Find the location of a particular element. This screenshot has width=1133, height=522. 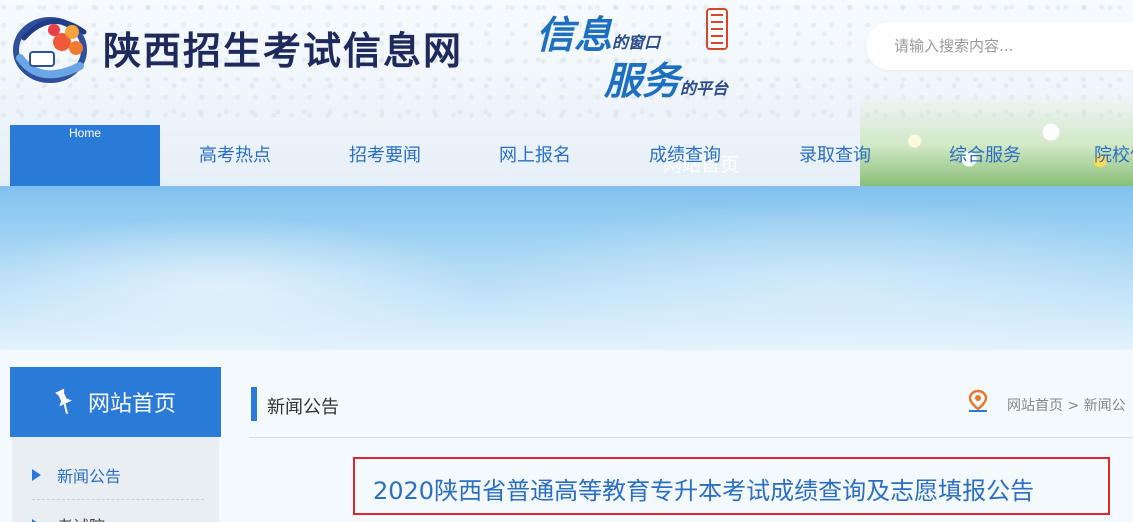

sidebar-divider is located at coordinates (118, 499).